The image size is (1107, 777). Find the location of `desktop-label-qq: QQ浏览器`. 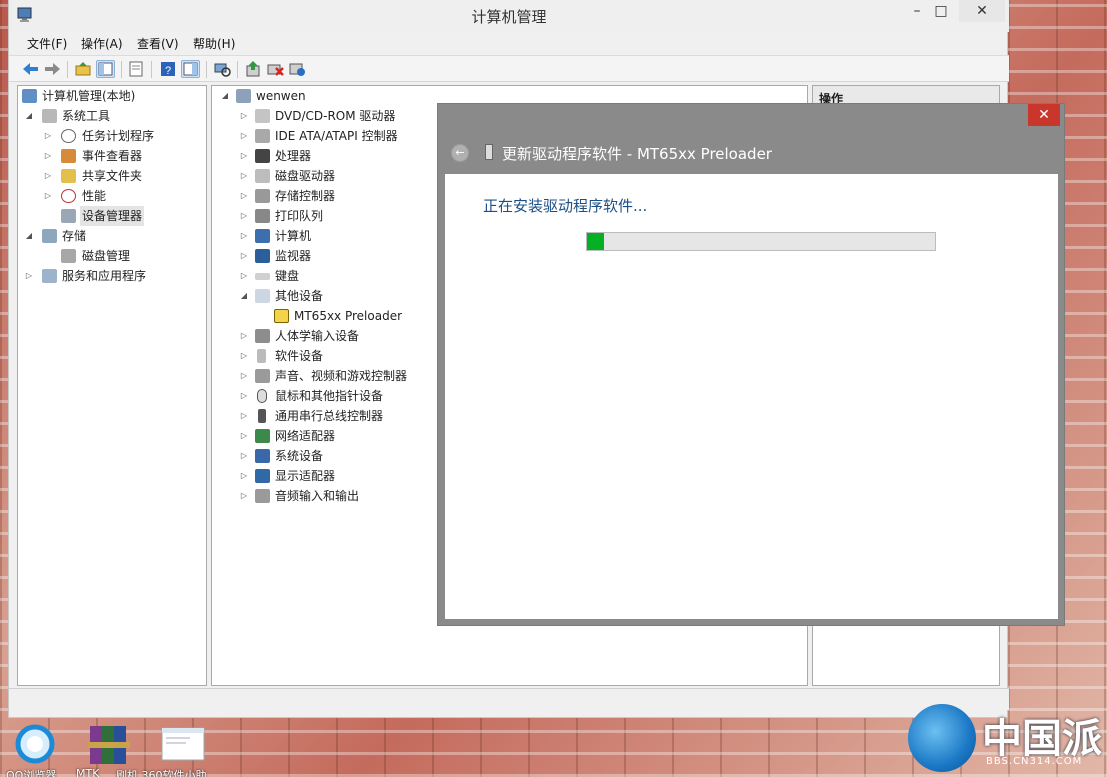

desktop-label-qq: QQ浏览器 is located at coordinates (31, 773).